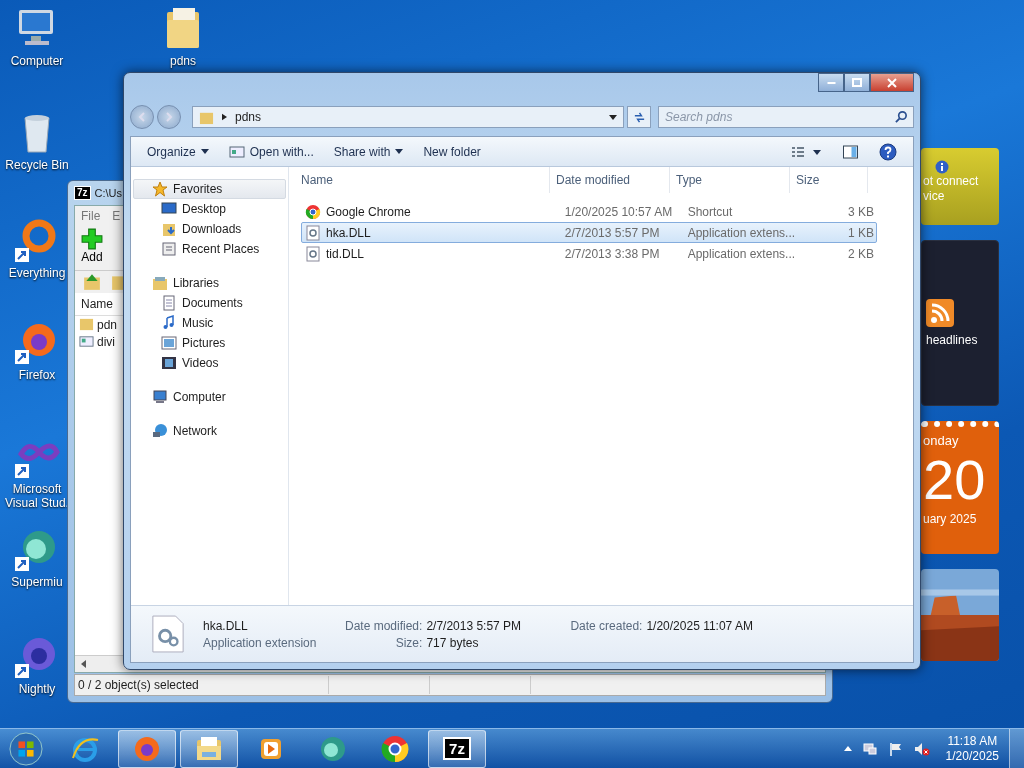 This screenshot has width=1024, height=768. Describe the element at coordinates (829, 180) in the screenshot. I see `column-header: Size` at that location.